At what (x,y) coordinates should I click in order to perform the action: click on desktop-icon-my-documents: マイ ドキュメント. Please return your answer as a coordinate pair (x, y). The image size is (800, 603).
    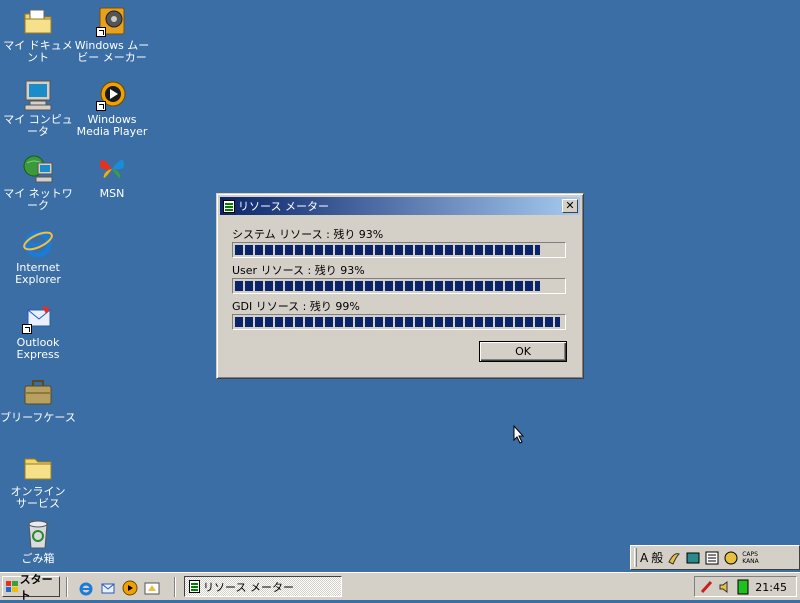
    Looking at the image, I should click on (38, 34).